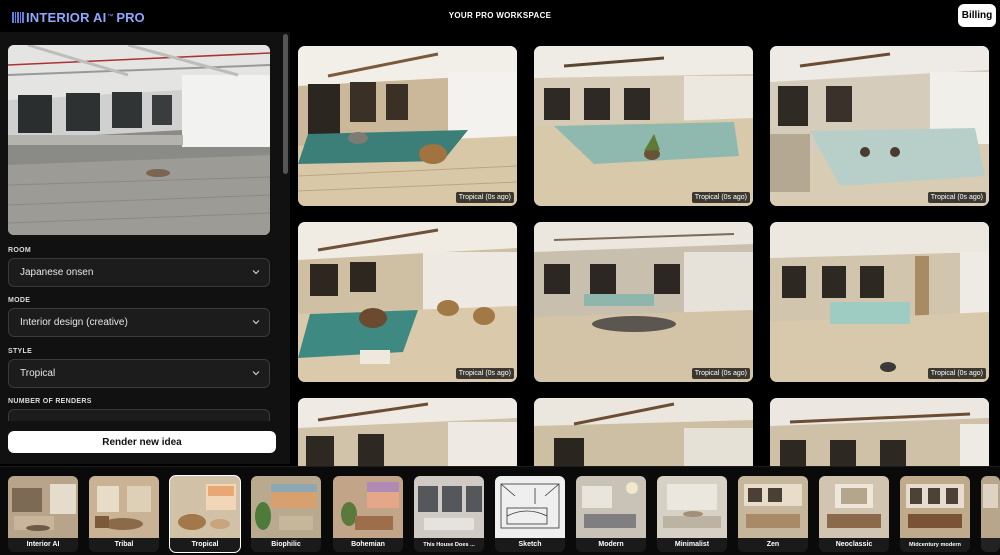 The height and width of the screenshot is (555, 1000). I want to click on style-option-tropical: Tropical, so click(205, 514).